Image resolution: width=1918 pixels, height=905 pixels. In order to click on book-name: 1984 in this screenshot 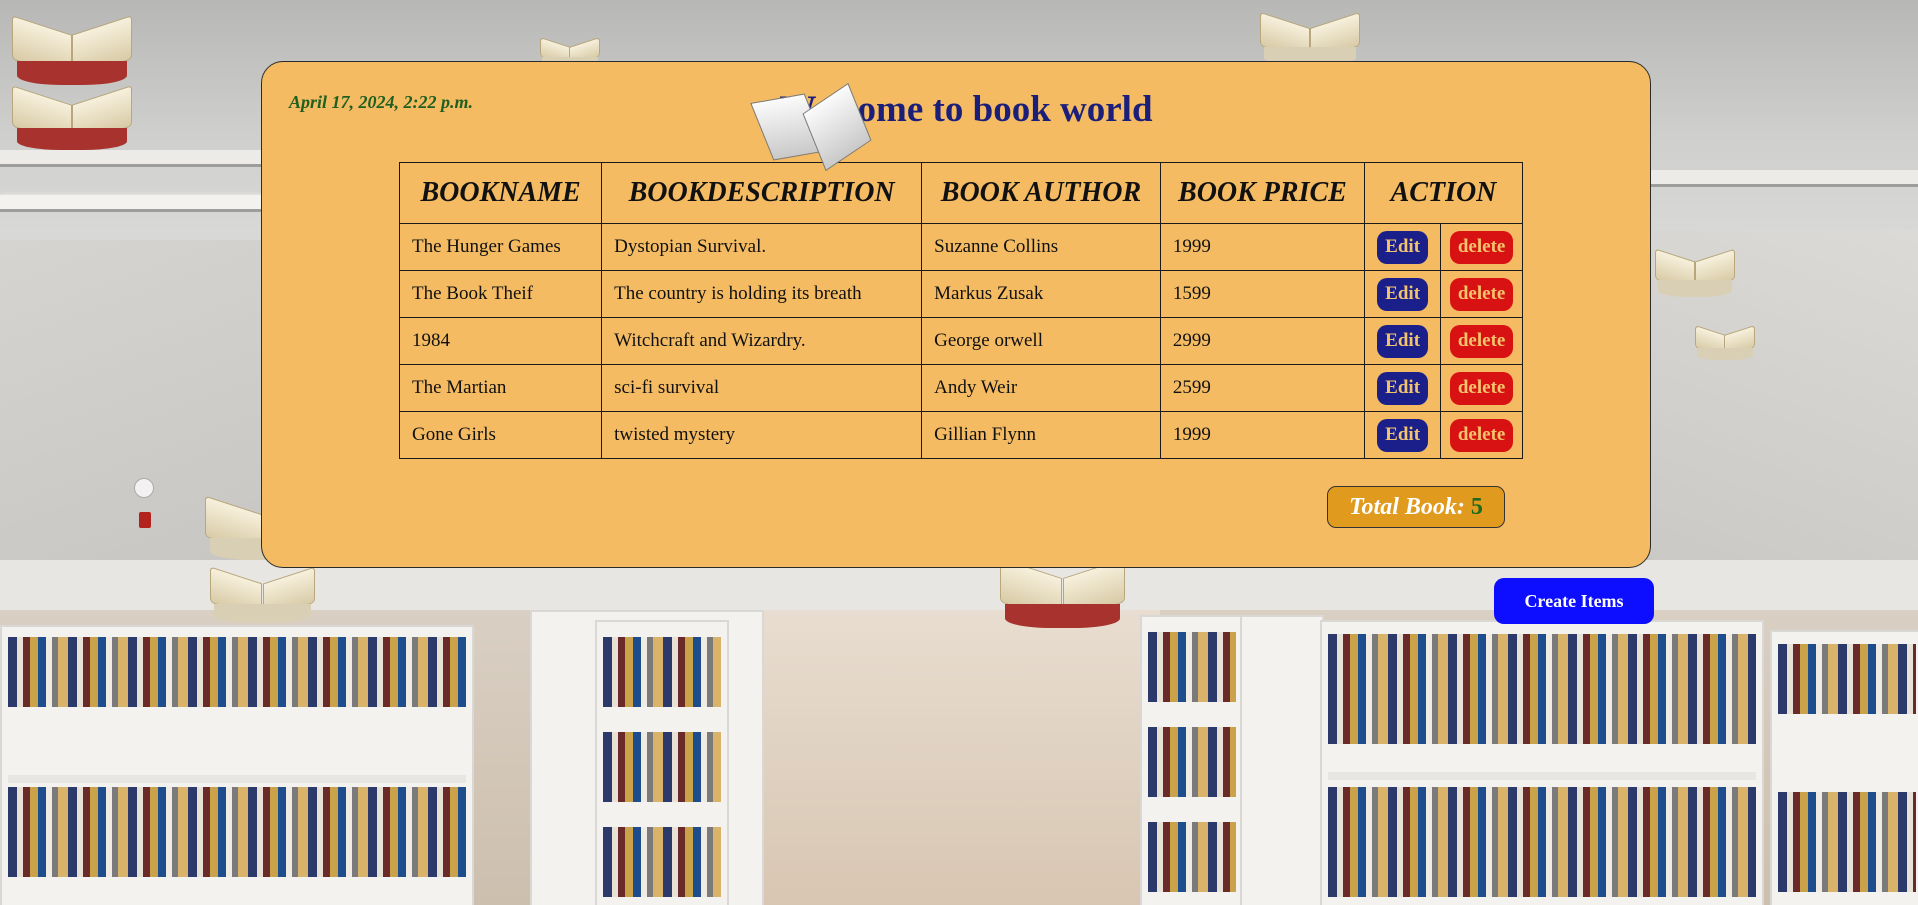, I will do `click(500, 341)`.